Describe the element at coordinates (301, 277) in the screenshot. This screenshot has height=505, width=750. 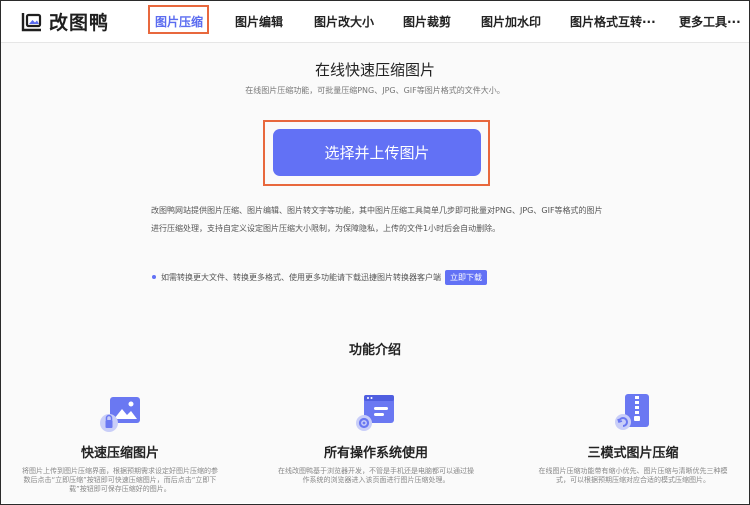
I see `notice-text: 如需转换更大文件、转换更多格式、使用更多功能请下载迅捷图片转换器客户端` at that location.